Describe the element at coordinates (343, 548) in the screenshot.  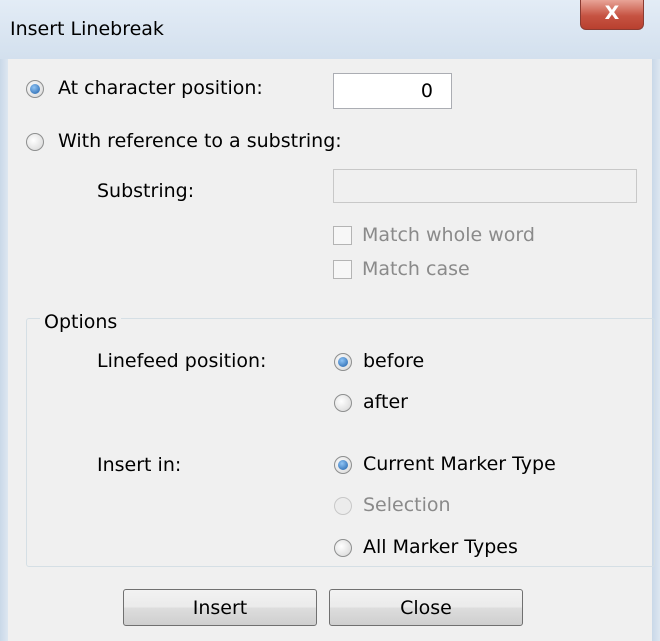
I see `all-marker-types-radio` at that location.